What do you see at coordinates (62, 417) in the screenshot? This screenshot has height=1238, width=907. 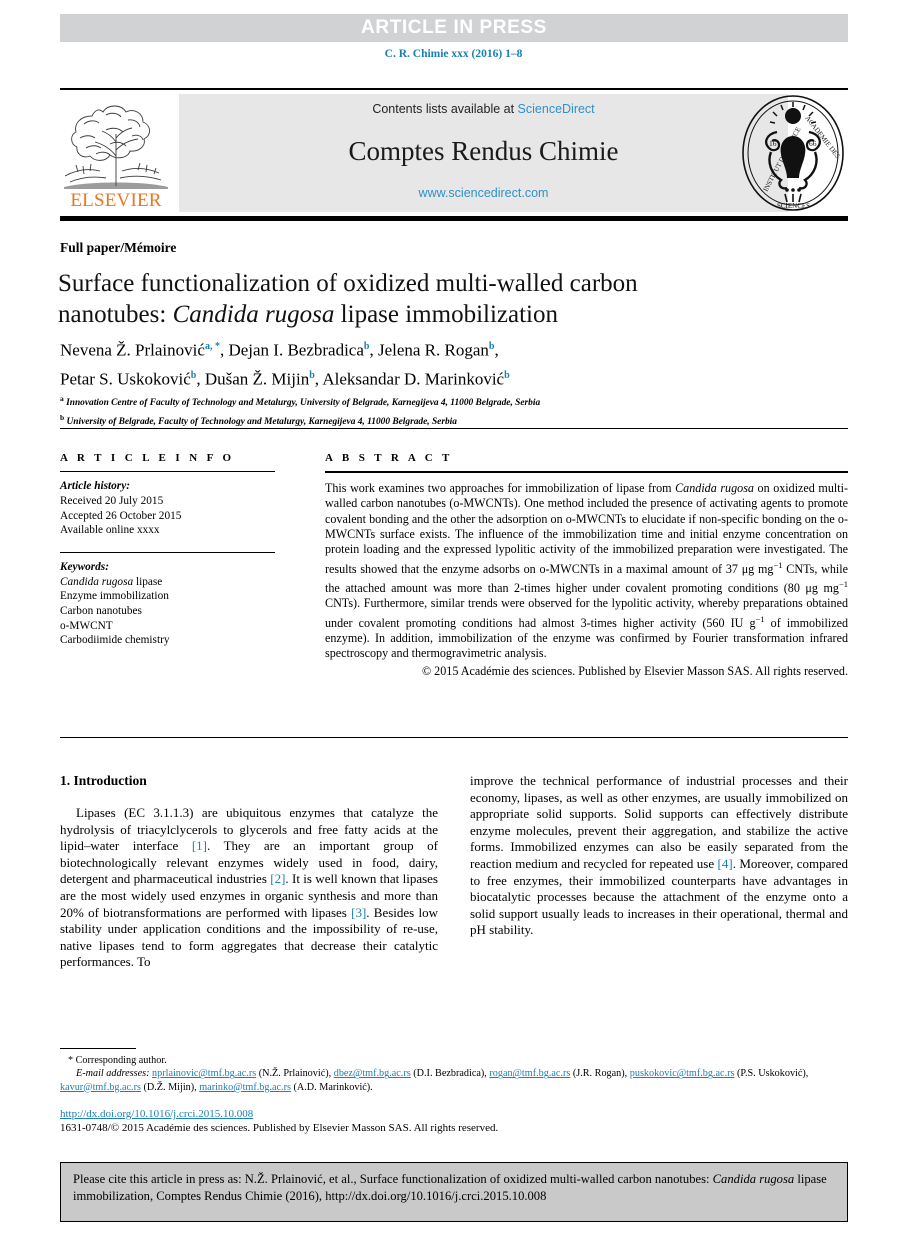 I see `affiliation-mark: b` at bounding box center [62, 417].